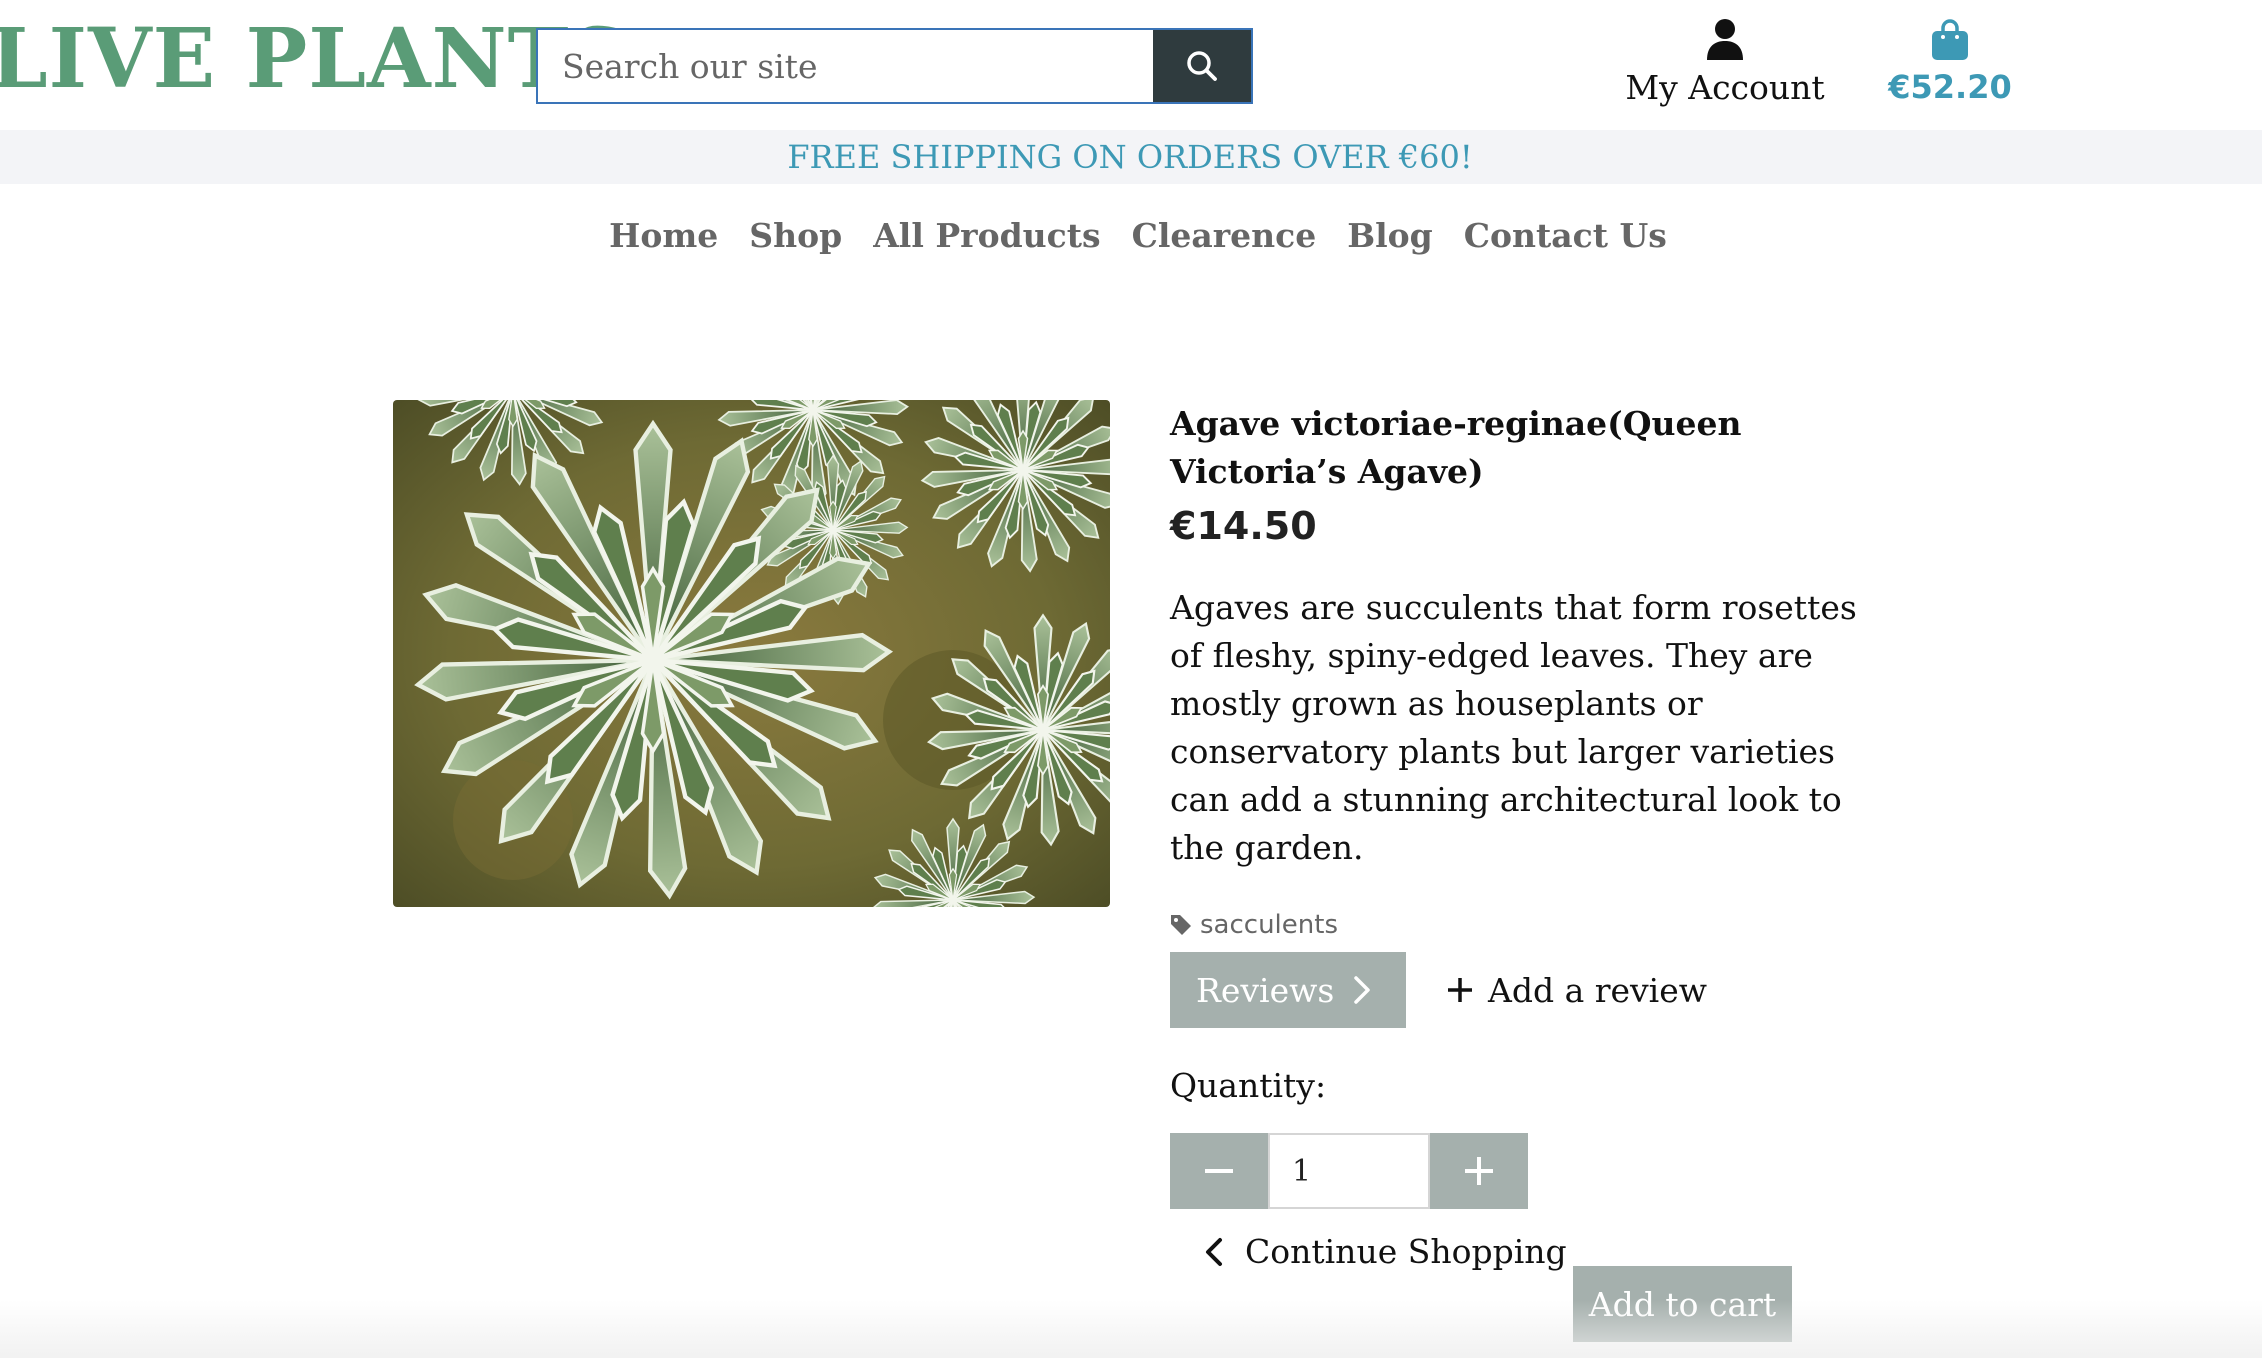 Image resolution: width=2262 pixels, height=1358 pixels. I want to click on increase-quantity-button, so click(1479, 1171).